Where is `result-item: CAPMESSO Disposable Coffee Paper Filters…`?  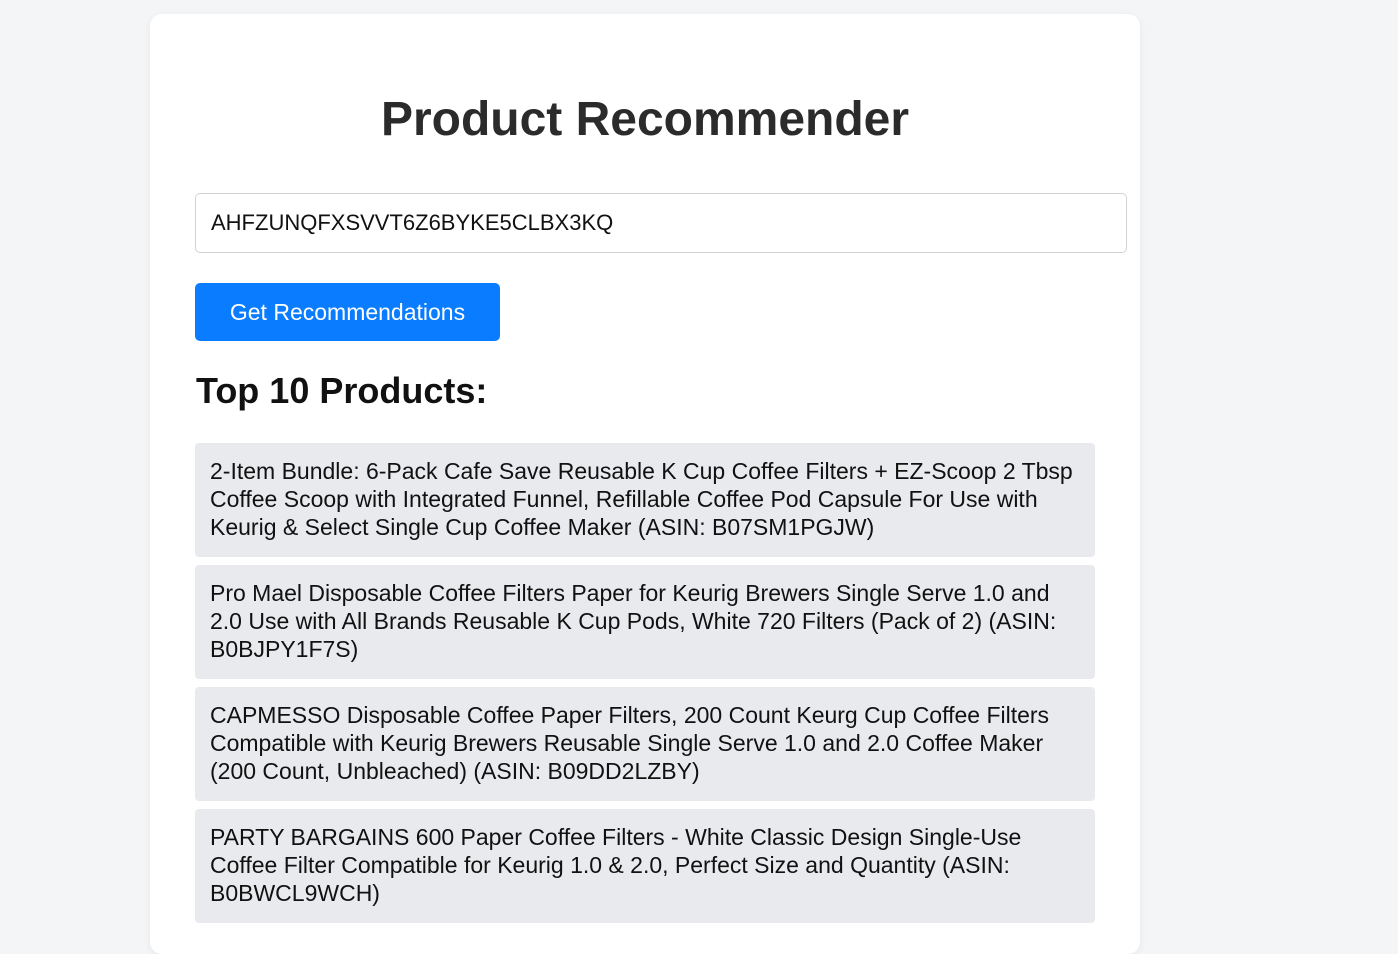
result-item: CAPMESSO Disposable Coffee Paper Filters… is located at coordinates (645, 744).